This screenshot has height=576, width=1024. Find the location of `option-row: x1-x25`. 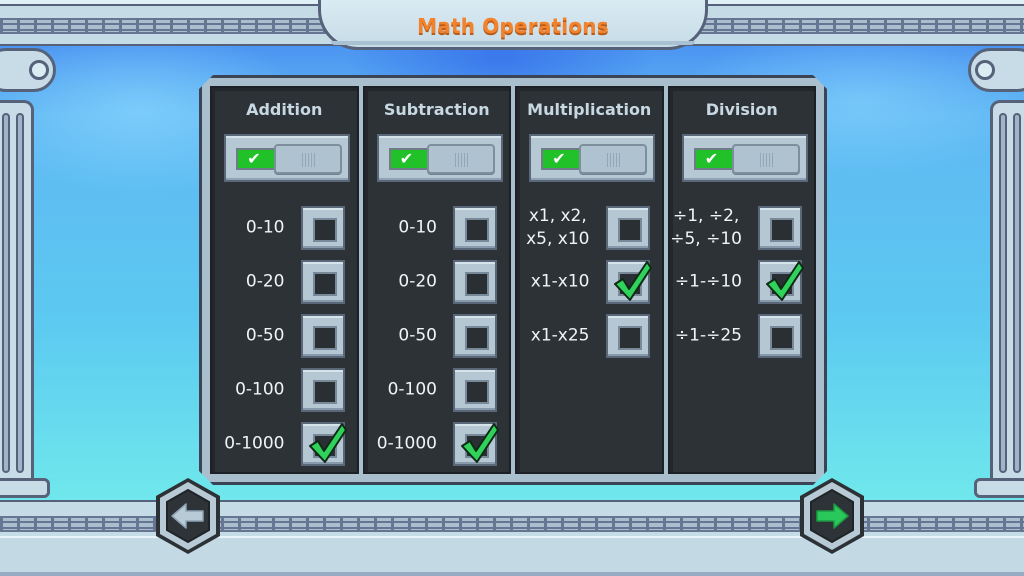

option-row: x1-x25 is located at coordinates (589, 336).